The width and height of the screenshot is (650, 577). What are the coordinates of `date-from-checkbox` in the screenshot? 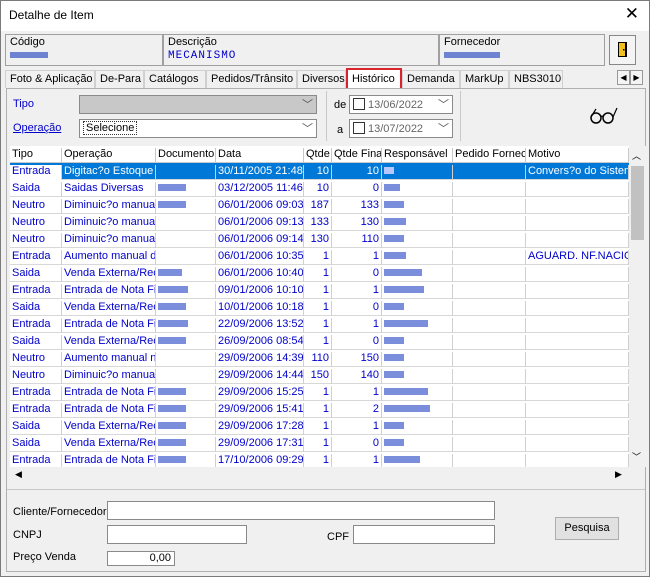 It's located at (359, 104).